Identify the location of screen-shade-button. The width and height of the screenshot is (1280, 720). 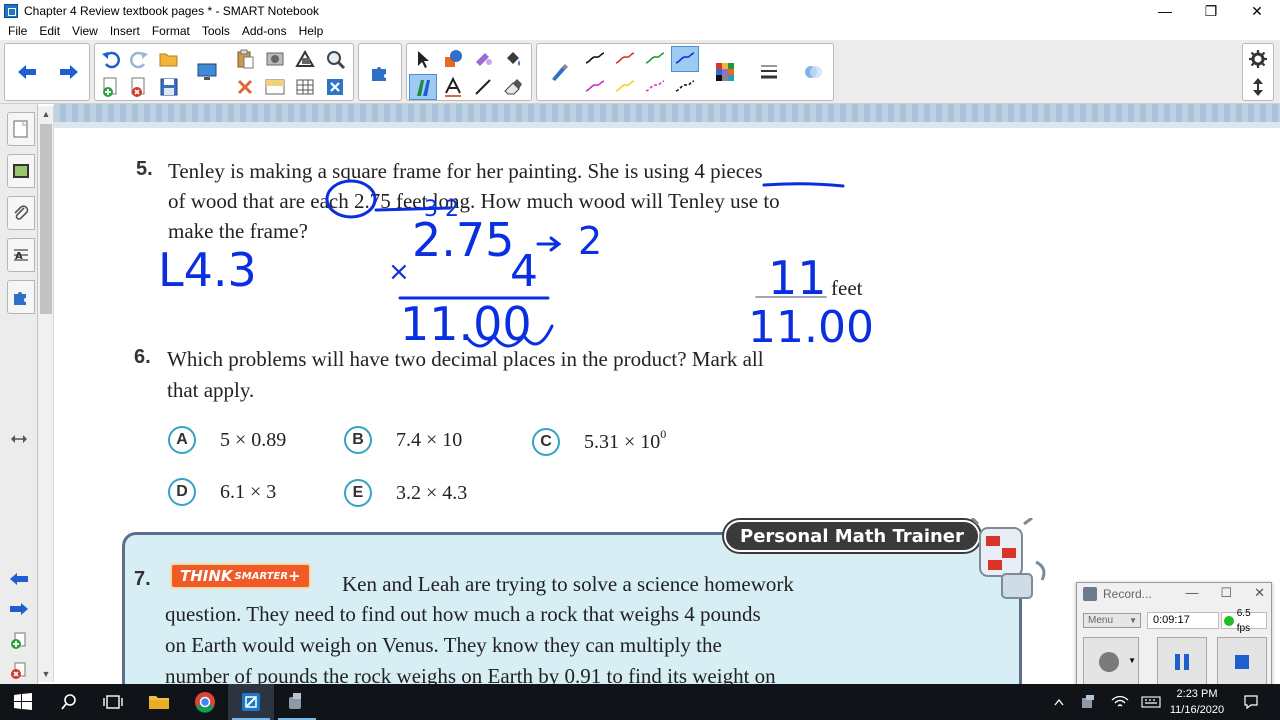
(275, 87).